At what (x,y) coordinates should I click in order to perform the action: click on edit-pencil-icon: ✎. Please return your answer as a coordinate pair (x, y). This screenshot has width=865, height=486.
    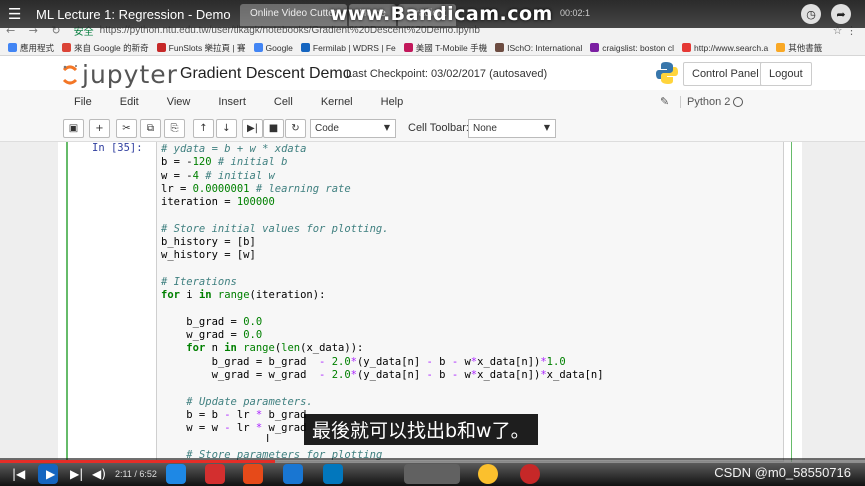
    Looking at the image, I should click on (664, 101).